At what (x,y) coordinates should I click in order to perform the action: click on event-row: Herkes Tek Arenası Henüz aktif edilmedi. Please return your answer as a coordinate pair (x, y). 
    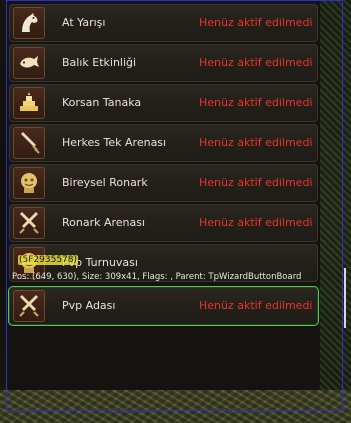
    Looking at the image, I should click on (163, 143).